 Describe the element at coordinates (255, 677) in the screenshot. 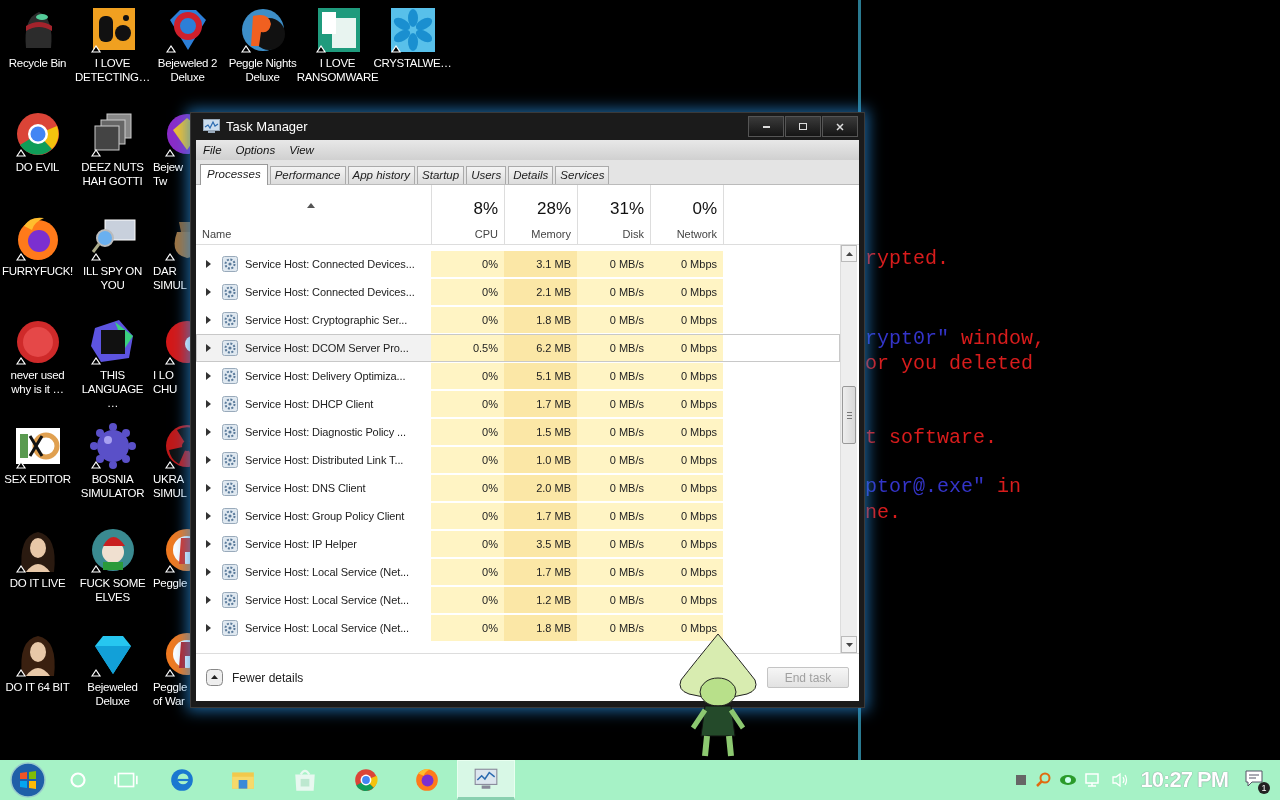

I see `fewer-details-button: Fewer details` at that location.